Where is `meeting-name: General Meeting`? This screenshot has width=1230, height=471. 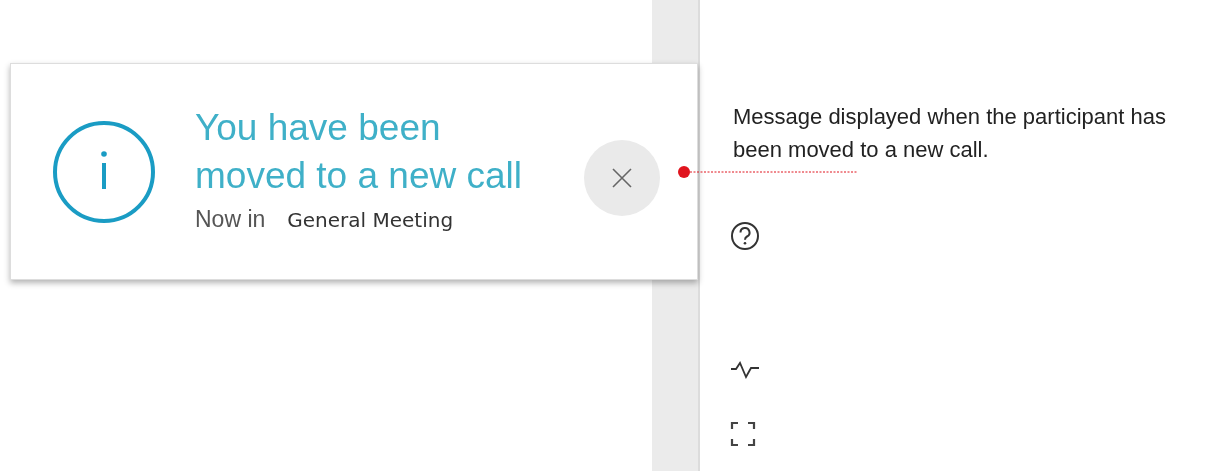 meeting-name: General Meeting is located at coordinates (370, 220).